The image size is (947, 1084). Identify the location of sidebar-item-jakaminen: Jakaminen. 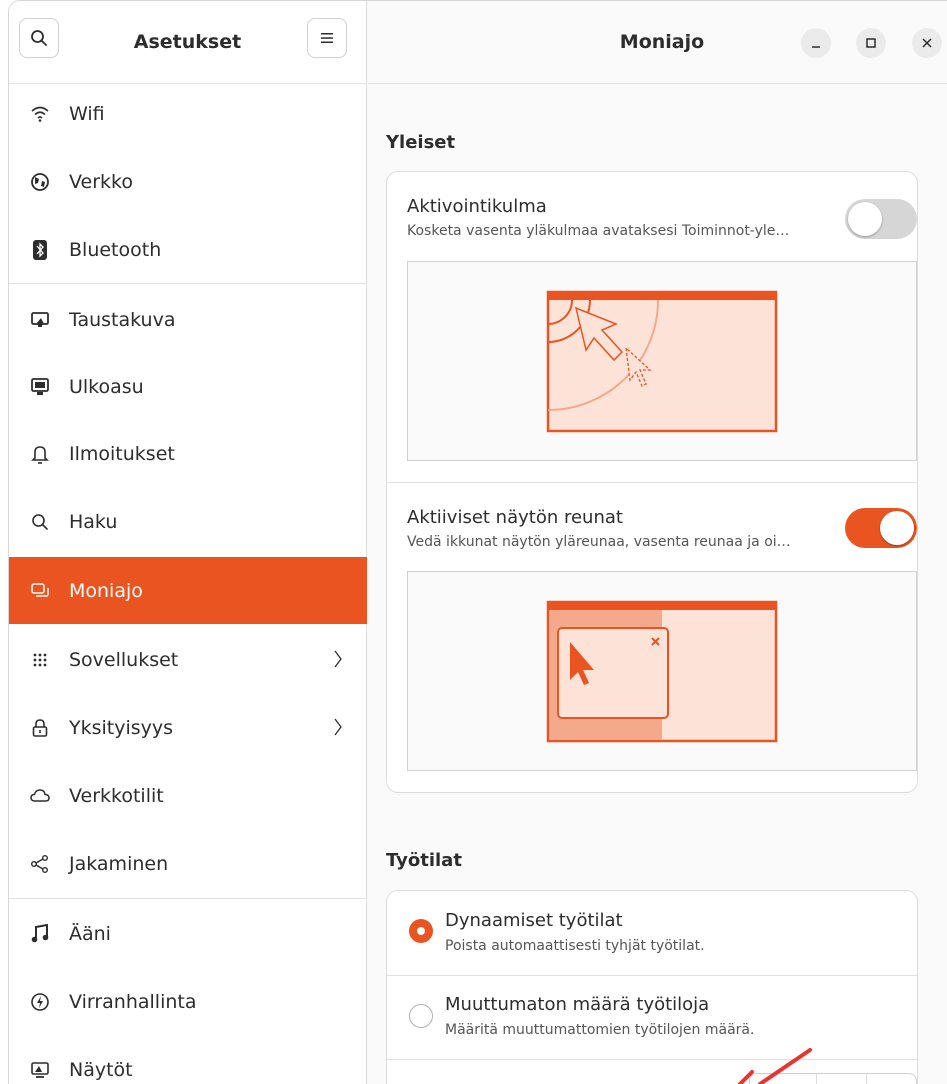
(188, 864).